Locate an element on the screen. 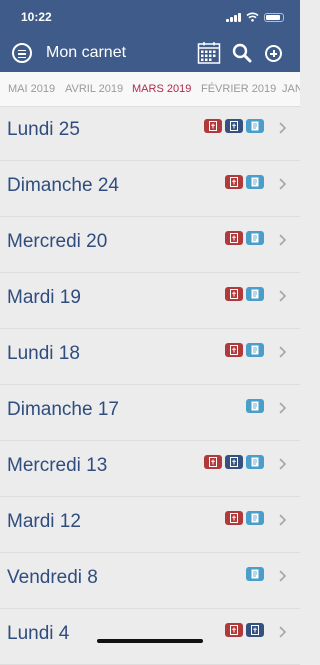 The image size is (320, 665). tab-january-2019: JANV is located at coordinates (291, 89).